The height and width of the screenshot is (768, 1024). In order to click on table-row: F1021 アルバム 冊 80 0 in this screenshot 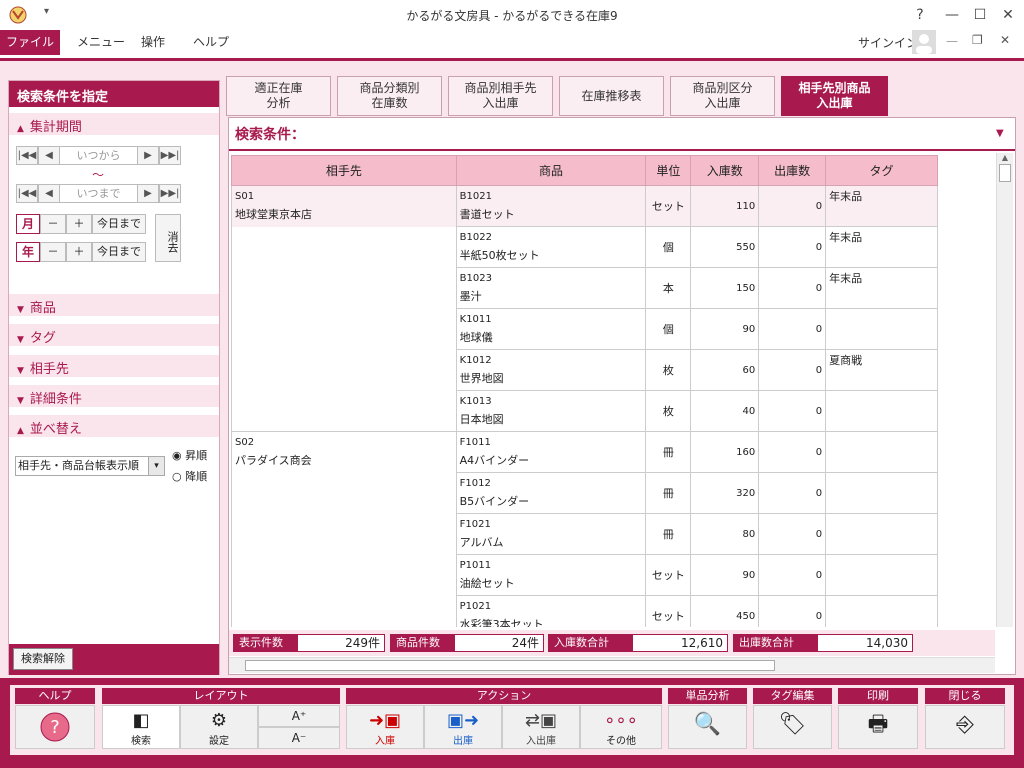, I will do `click(584, 534)`.